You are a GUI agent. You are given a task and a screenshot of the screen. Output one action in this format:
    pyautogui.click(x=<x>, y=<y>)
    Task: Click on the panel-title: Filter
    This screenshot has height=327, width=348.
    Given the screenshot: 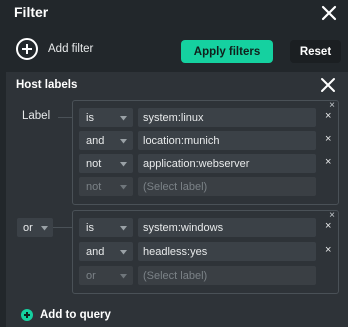 What is the action you would take?
    pyautogui.click(x=31, y=12)
    